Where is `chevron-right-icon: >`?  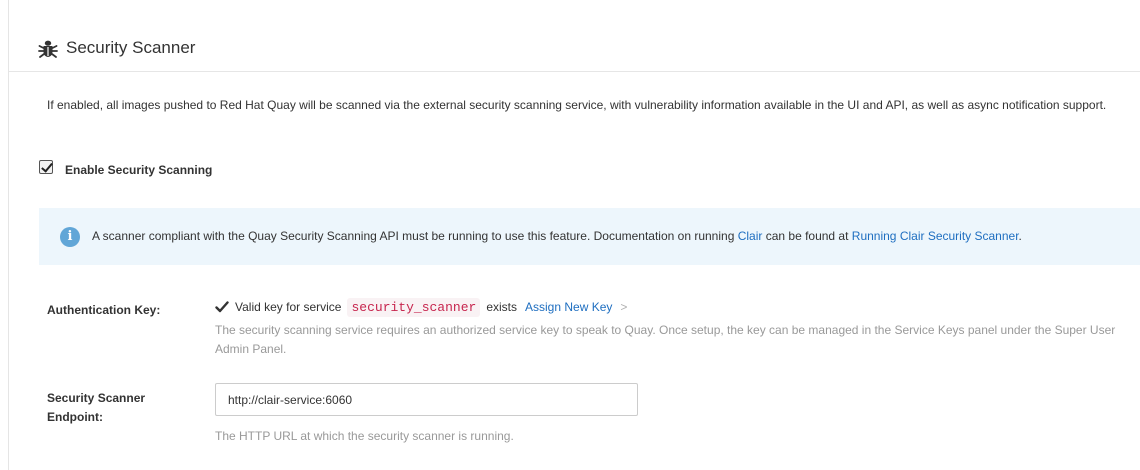 chevron-right-icon: > is located at coordinates (624, 307).